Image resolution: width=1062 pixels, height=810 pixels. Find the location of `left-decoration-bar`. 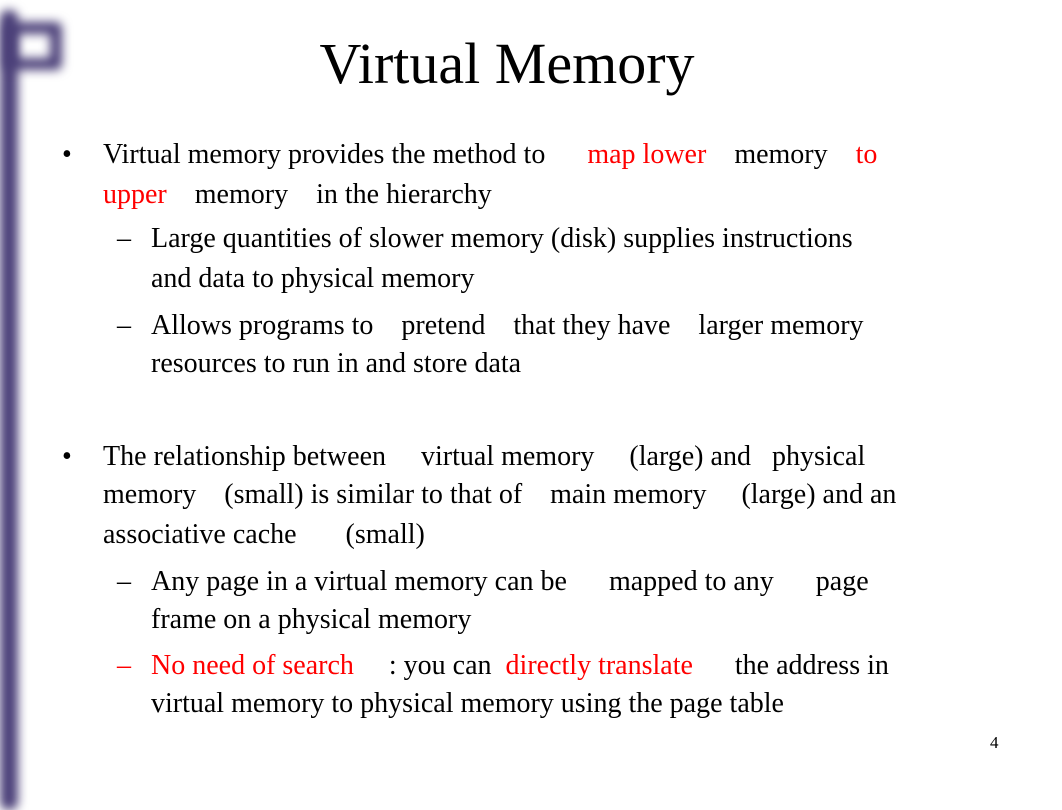

left-decoration-bar is located at coordinates (9, 410).